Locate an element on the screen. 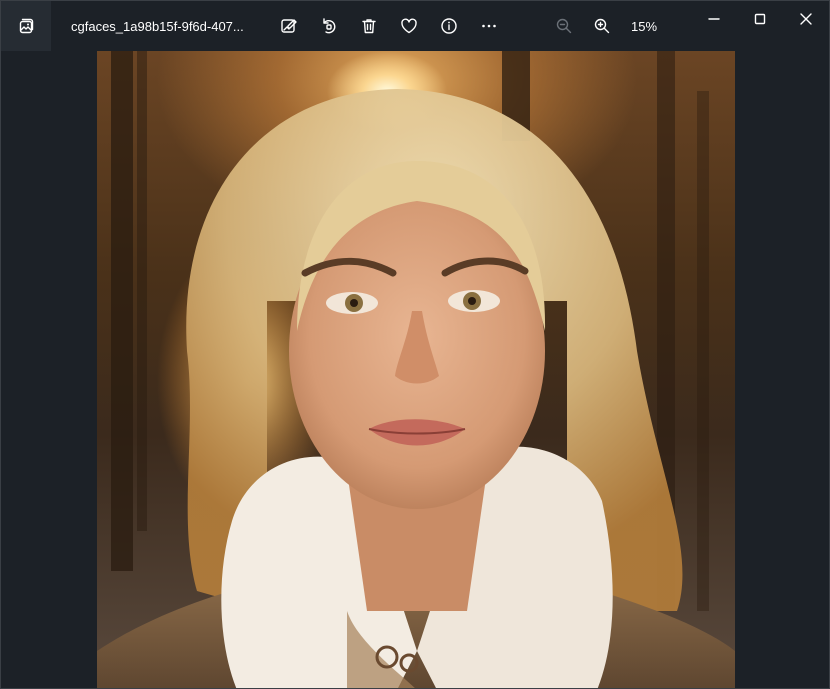  zoom-out-icon is located at coordinates (564, 26).